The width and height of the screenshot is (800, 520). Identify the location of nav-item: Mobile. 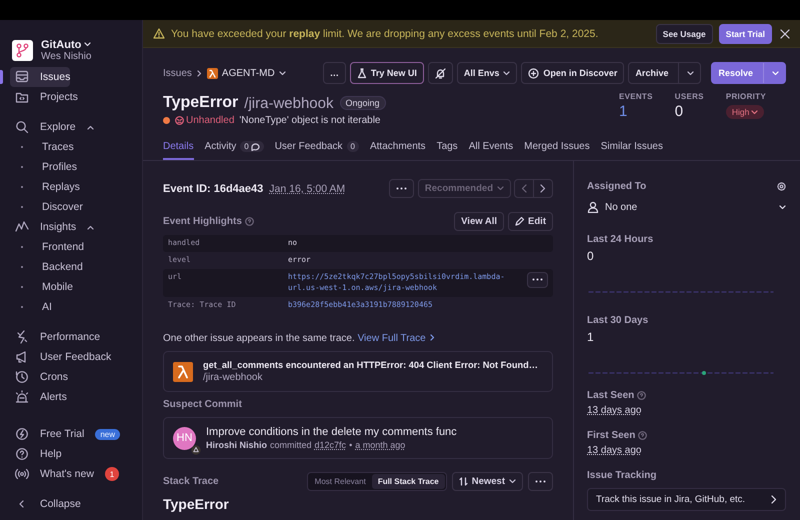
(41, 287).